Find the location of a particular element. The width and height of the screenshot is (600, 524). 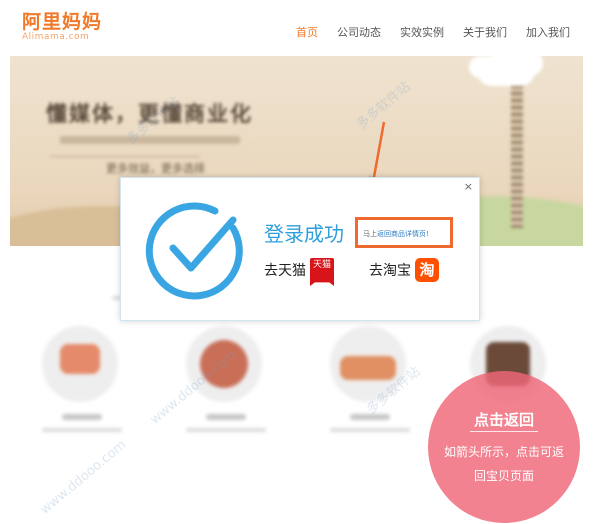

annotation-line-2: 回宝贝页面 is located at coordinates (503, 476).